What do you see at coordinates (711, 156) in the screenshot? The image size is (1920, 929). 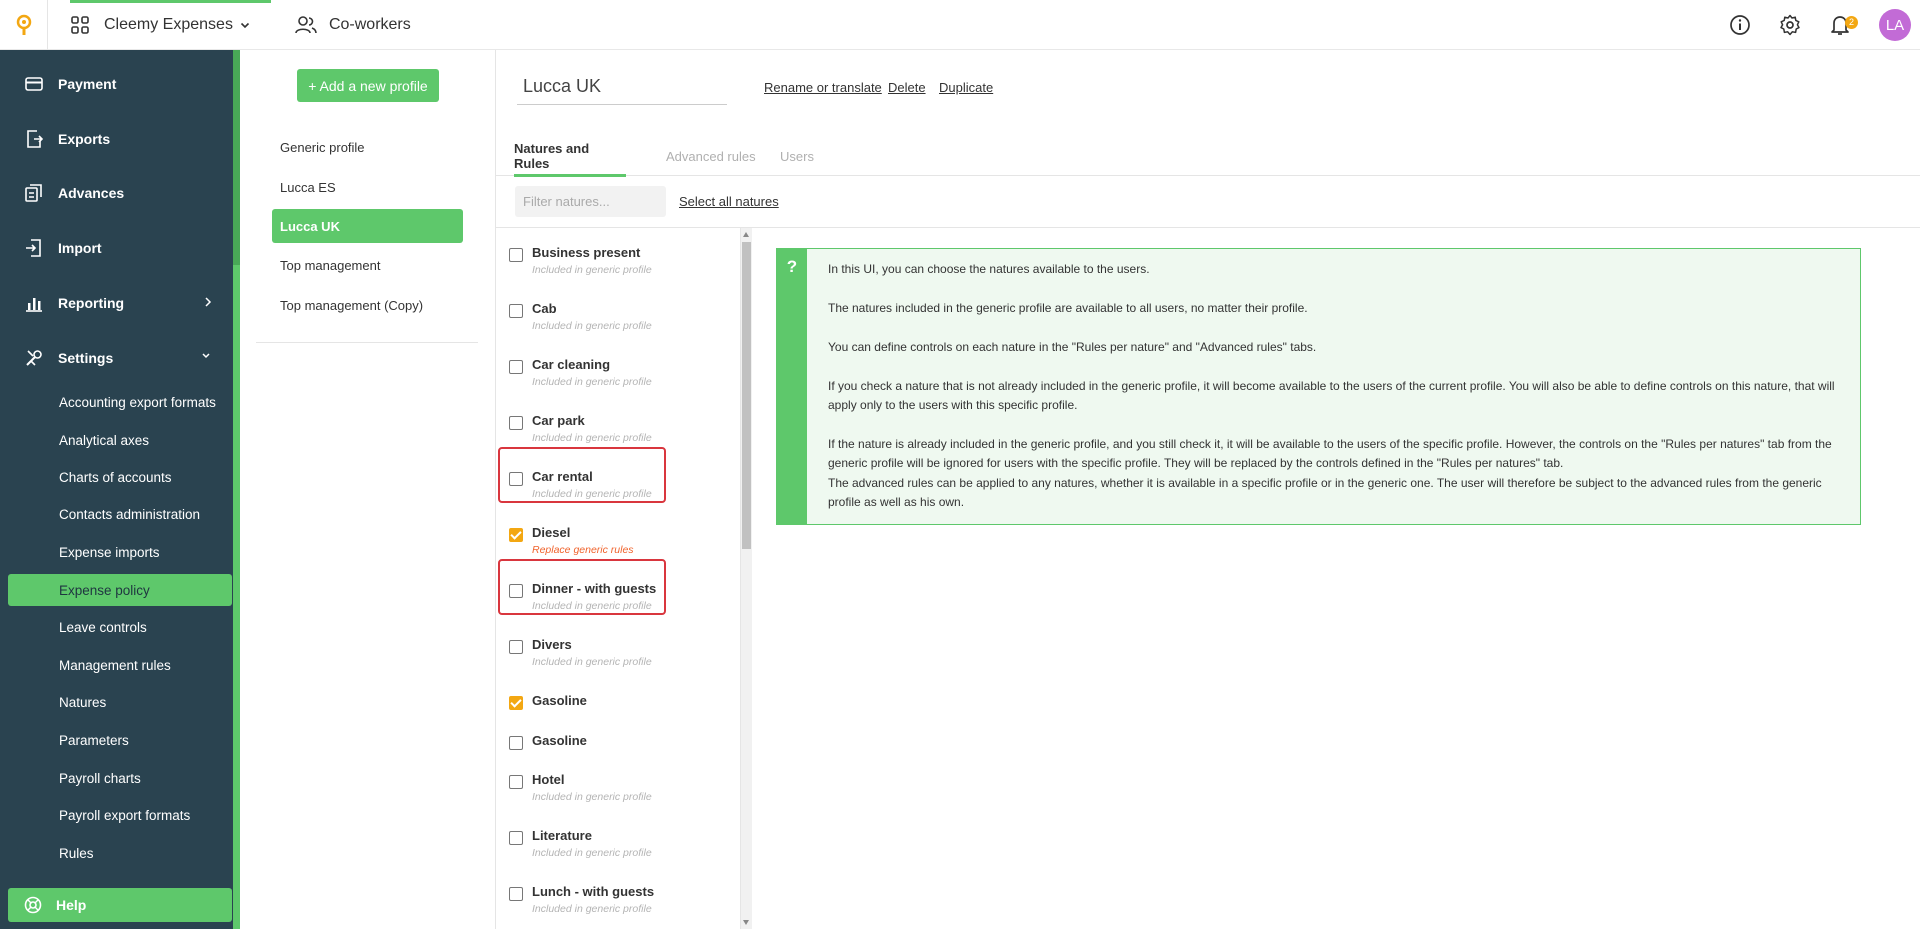 I see `tab-advanced-rules: Advanced rules` at bounding box center [711, 156].